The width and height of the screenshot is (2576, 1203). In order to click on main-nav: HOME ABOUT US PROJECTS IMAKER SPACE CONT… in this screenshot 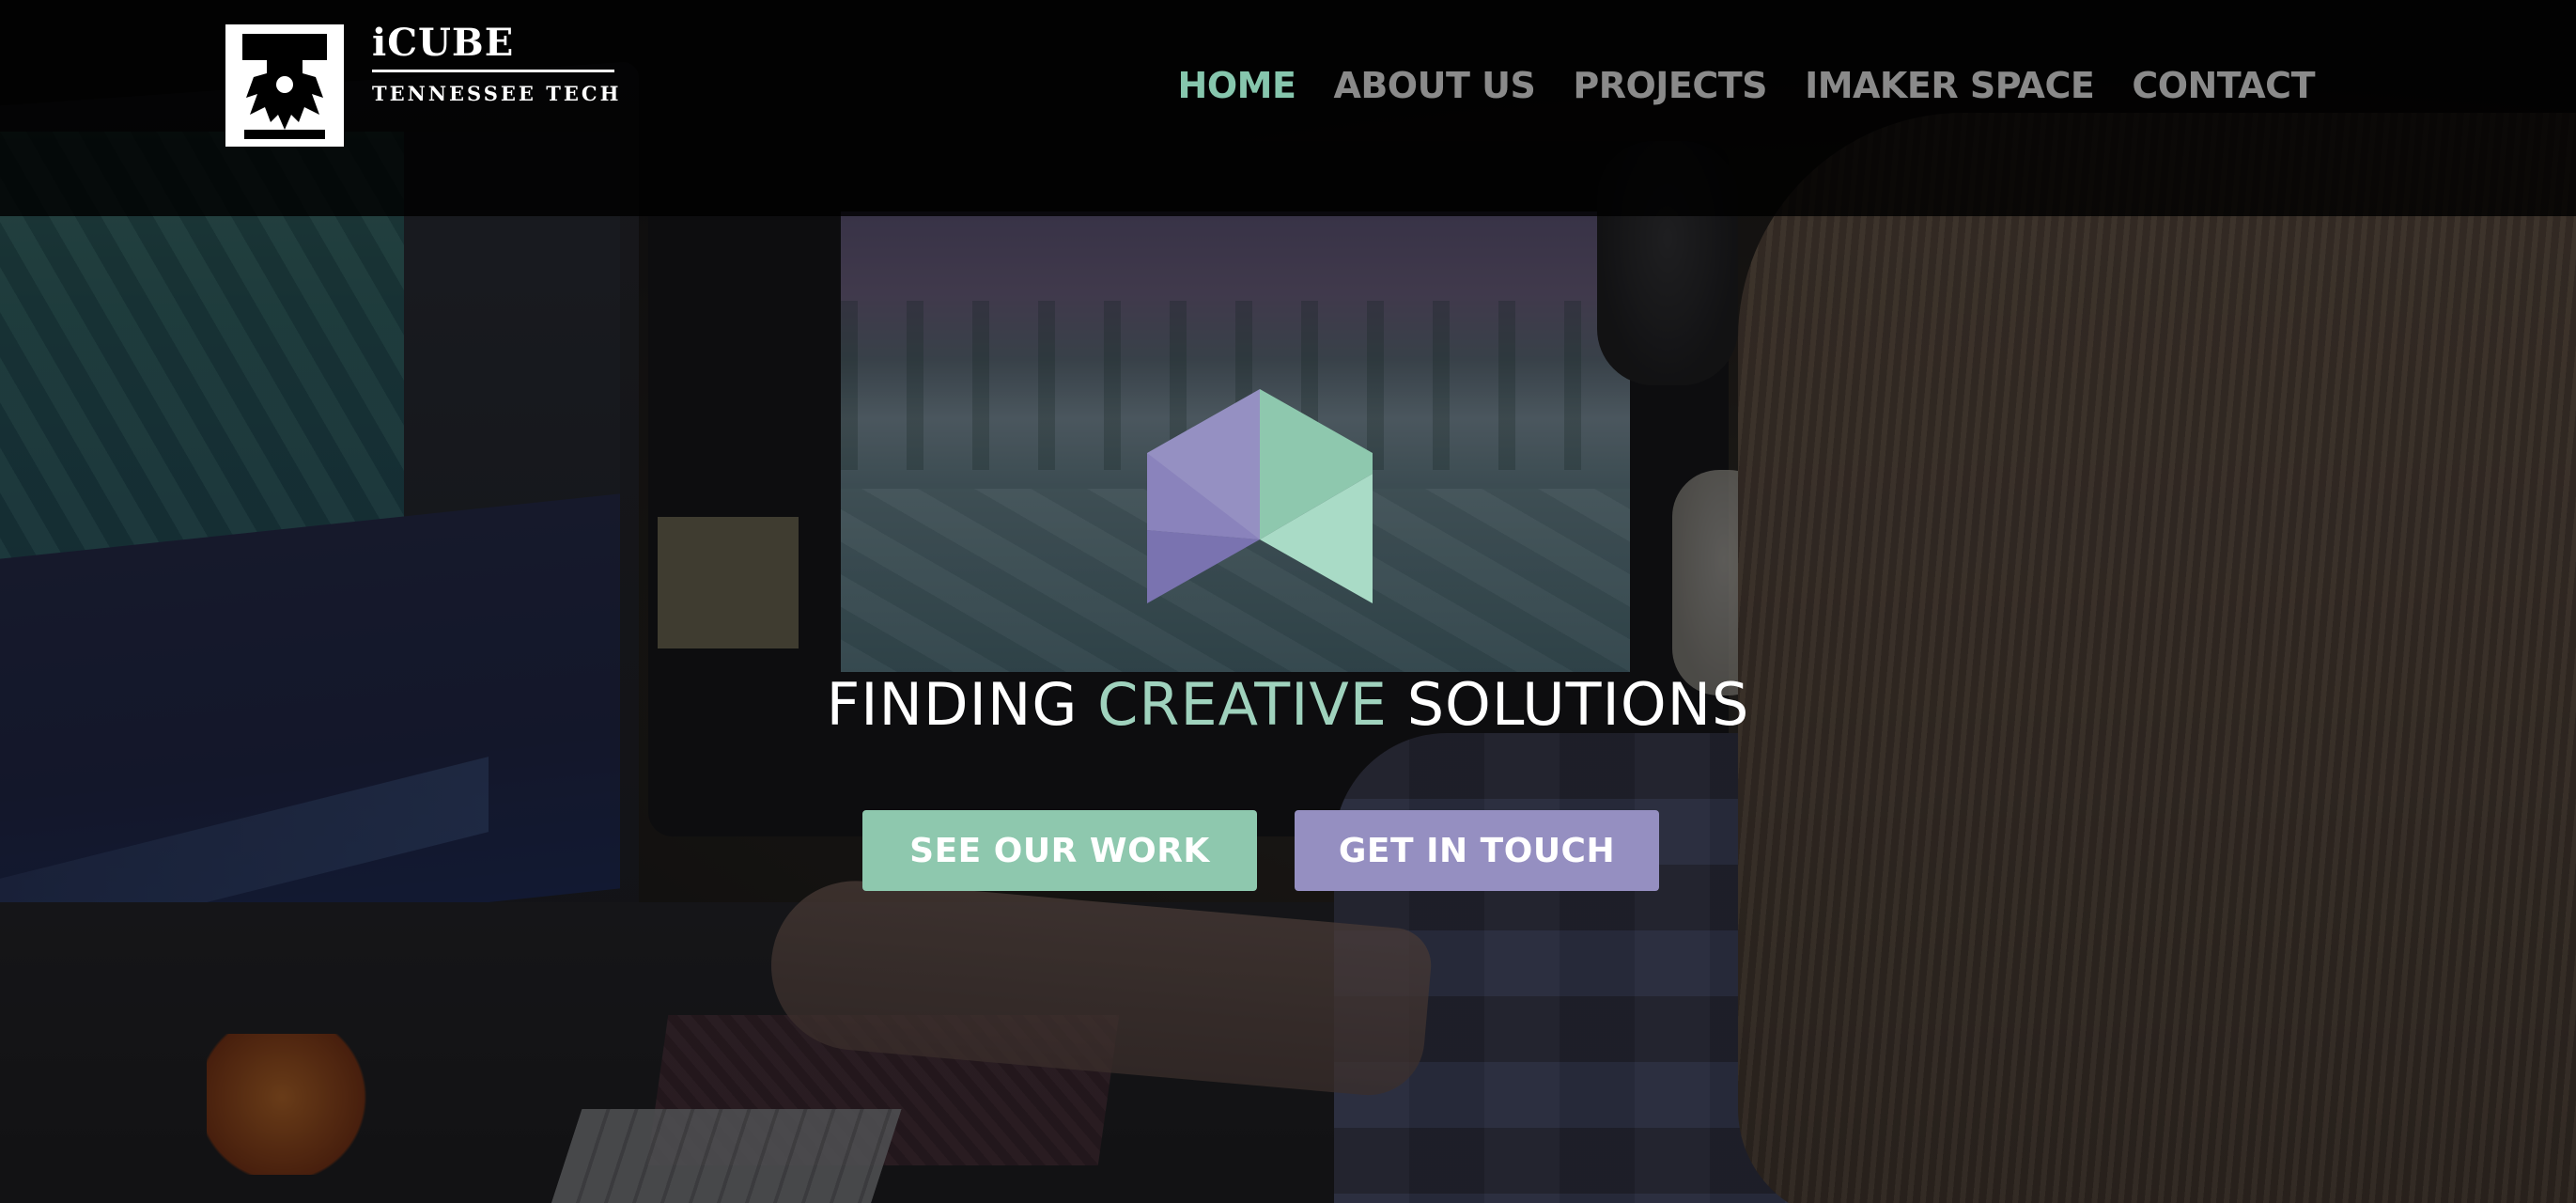, I will do `click(1747, 85)`.